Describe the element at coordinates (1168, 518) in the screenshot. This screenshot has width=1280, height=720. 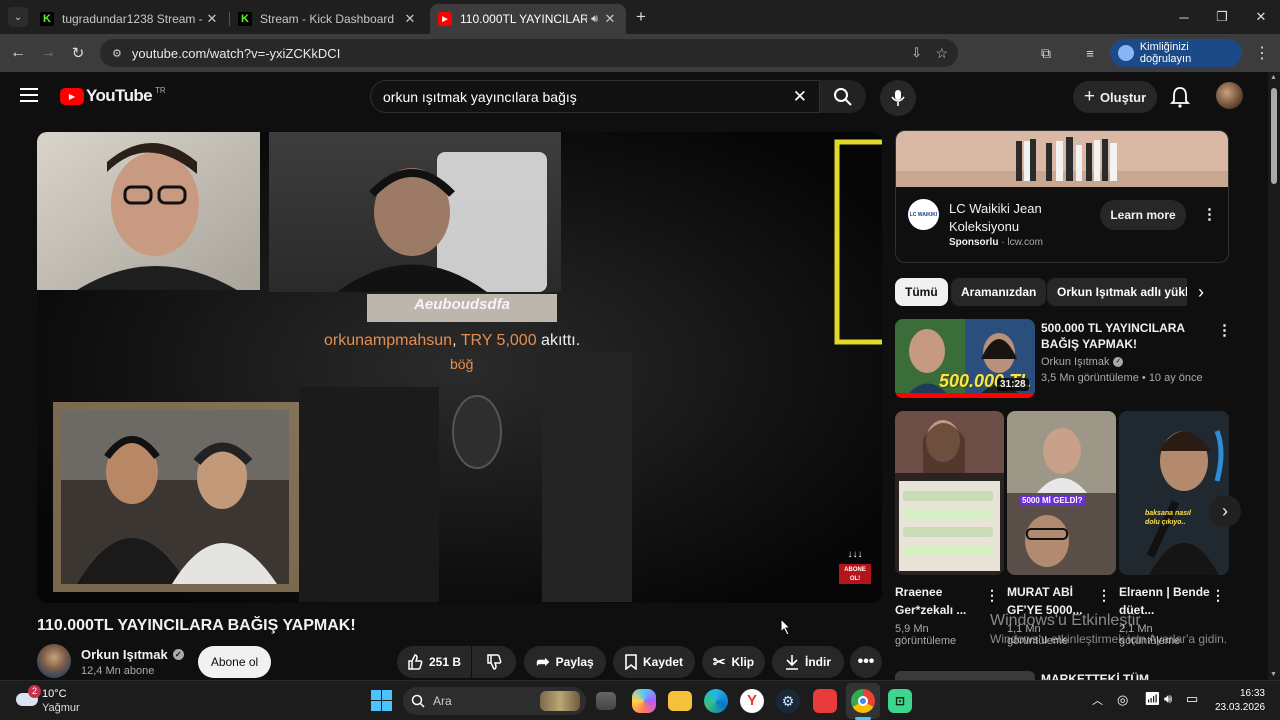
I see `short-overlay-text: baksana nasıl dolu çıkıyo..` at that location.